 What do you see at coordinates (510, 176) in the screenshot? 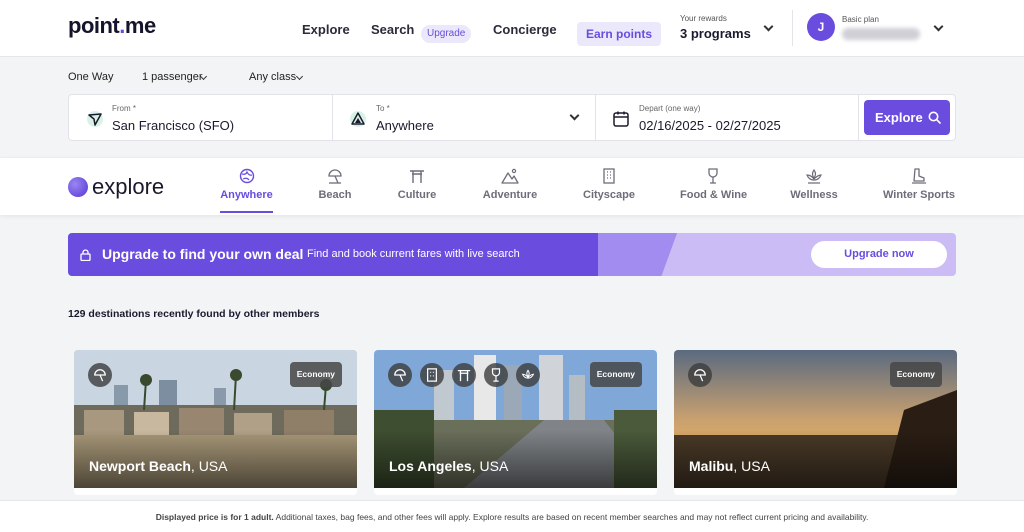
I see `mountain-icon` at bounding box center [510, 176].